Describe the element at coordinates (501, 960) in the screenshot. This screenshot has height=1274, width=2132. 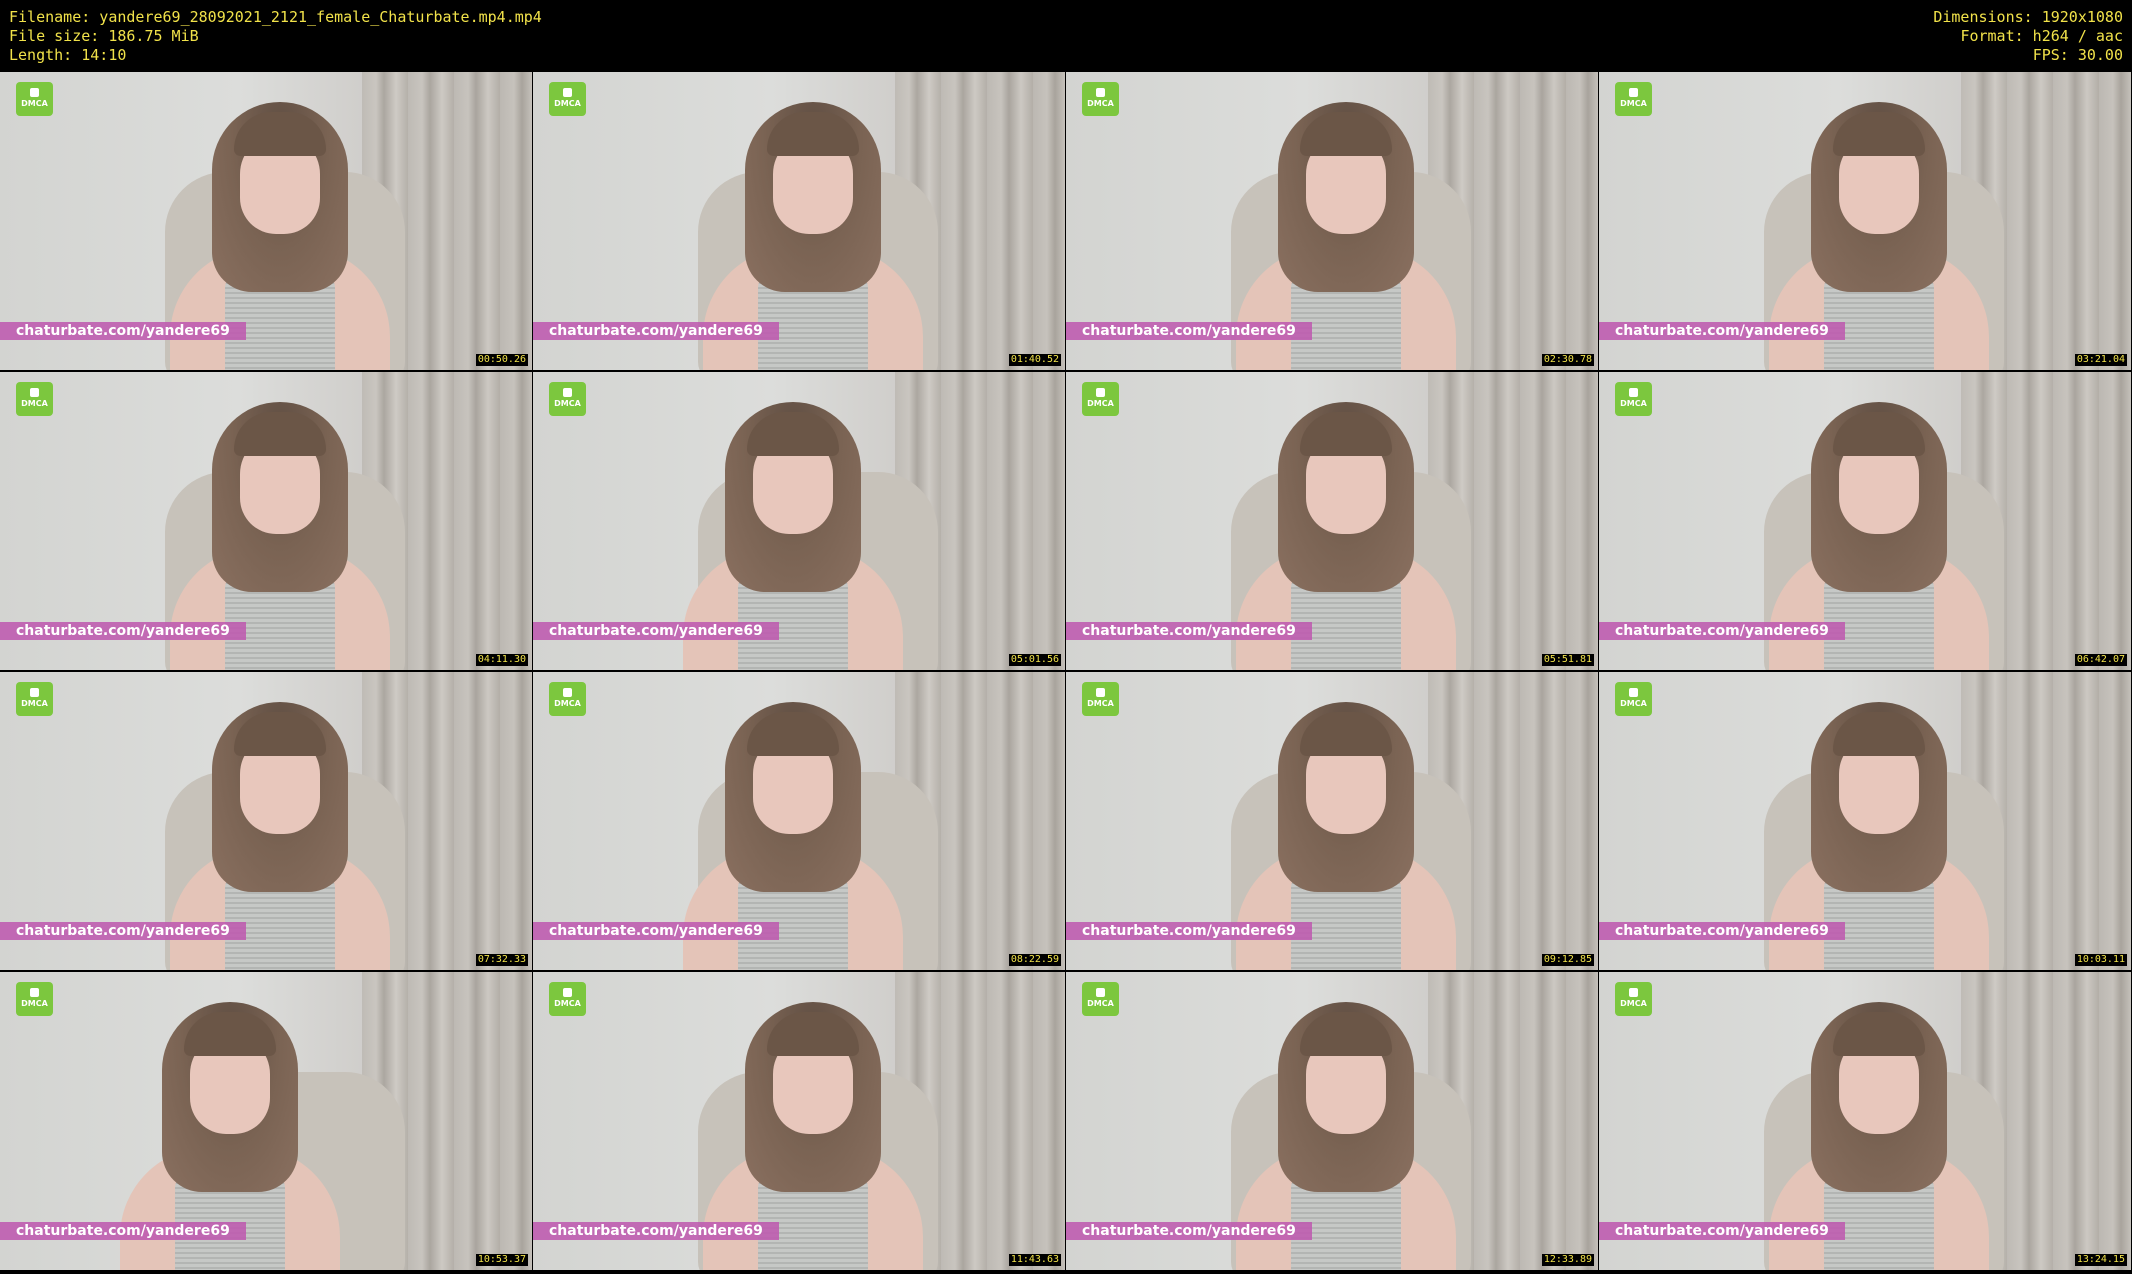
I see `timestamp-label: 07:32.33` at that location.